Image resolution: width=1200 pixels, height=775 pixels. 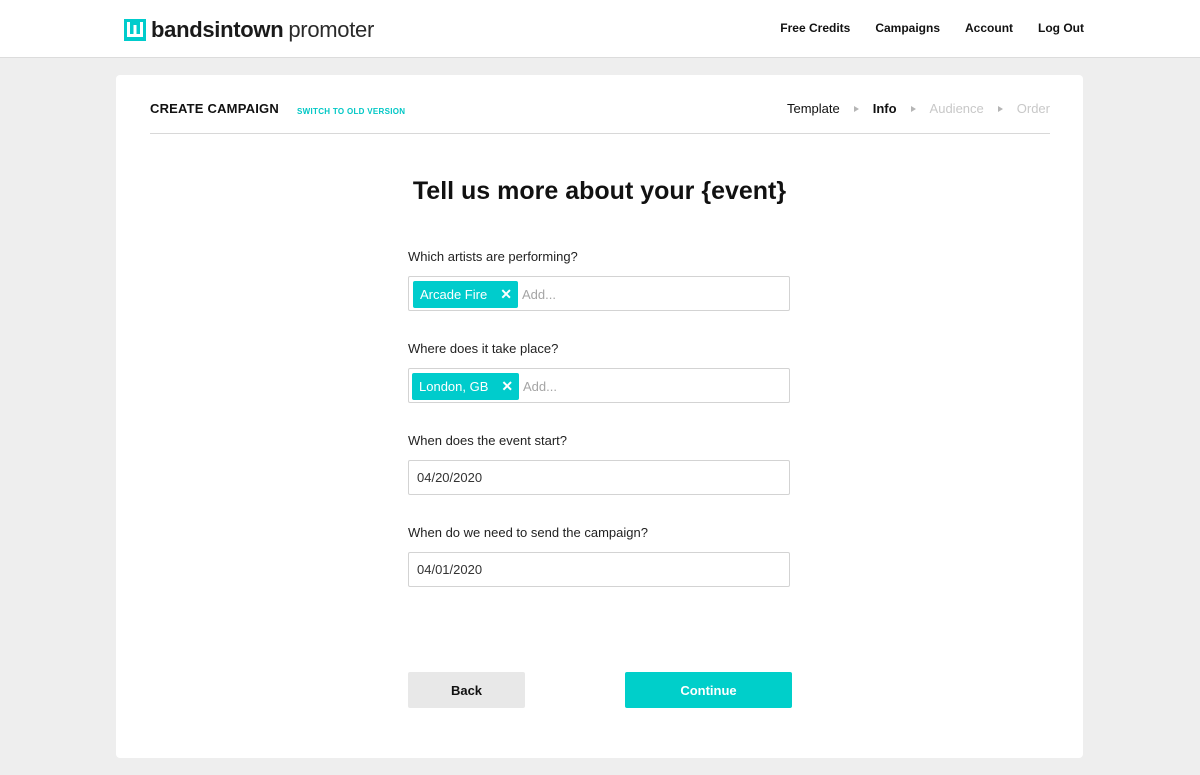 I want to click on remove-location-icon: ✕, so click(x=507, y=386).